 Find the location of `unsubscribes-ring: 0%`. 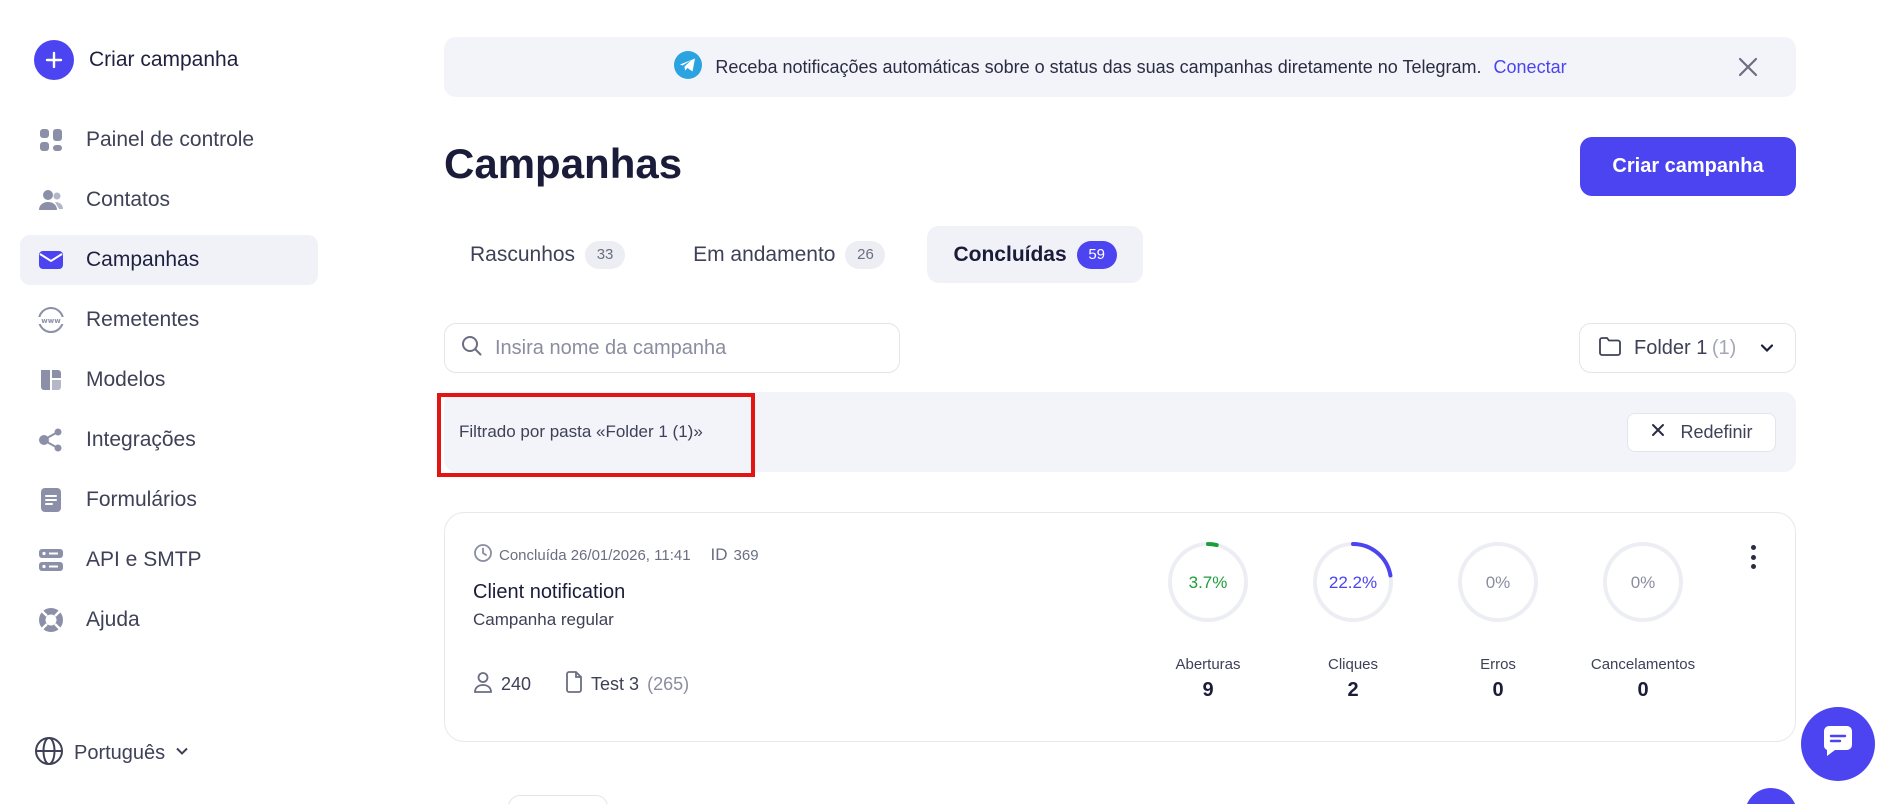

unsubscribes-ring: 0% is located at coordinates (1643, 582).